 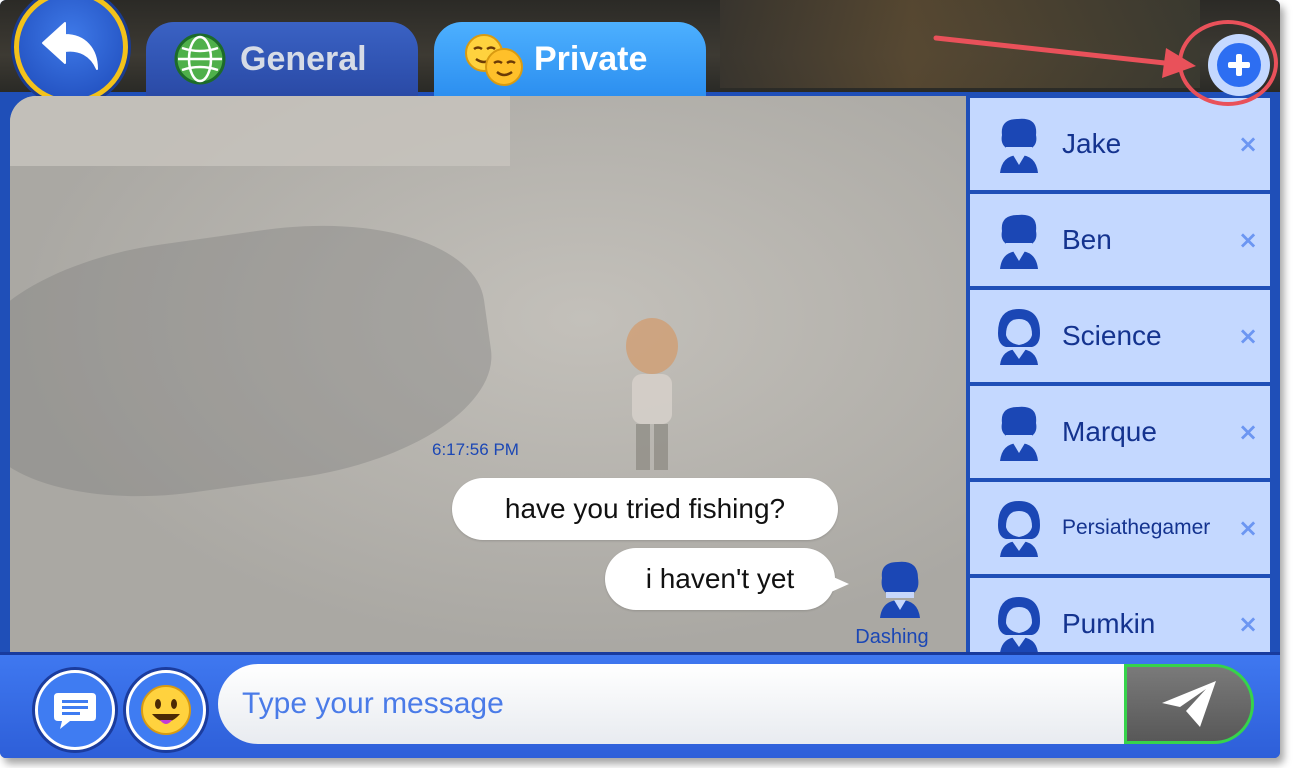 What do you see at coordinates (652, 394) in the screenshot?
I see `game-character-figure` at bounding box center [652, 394].